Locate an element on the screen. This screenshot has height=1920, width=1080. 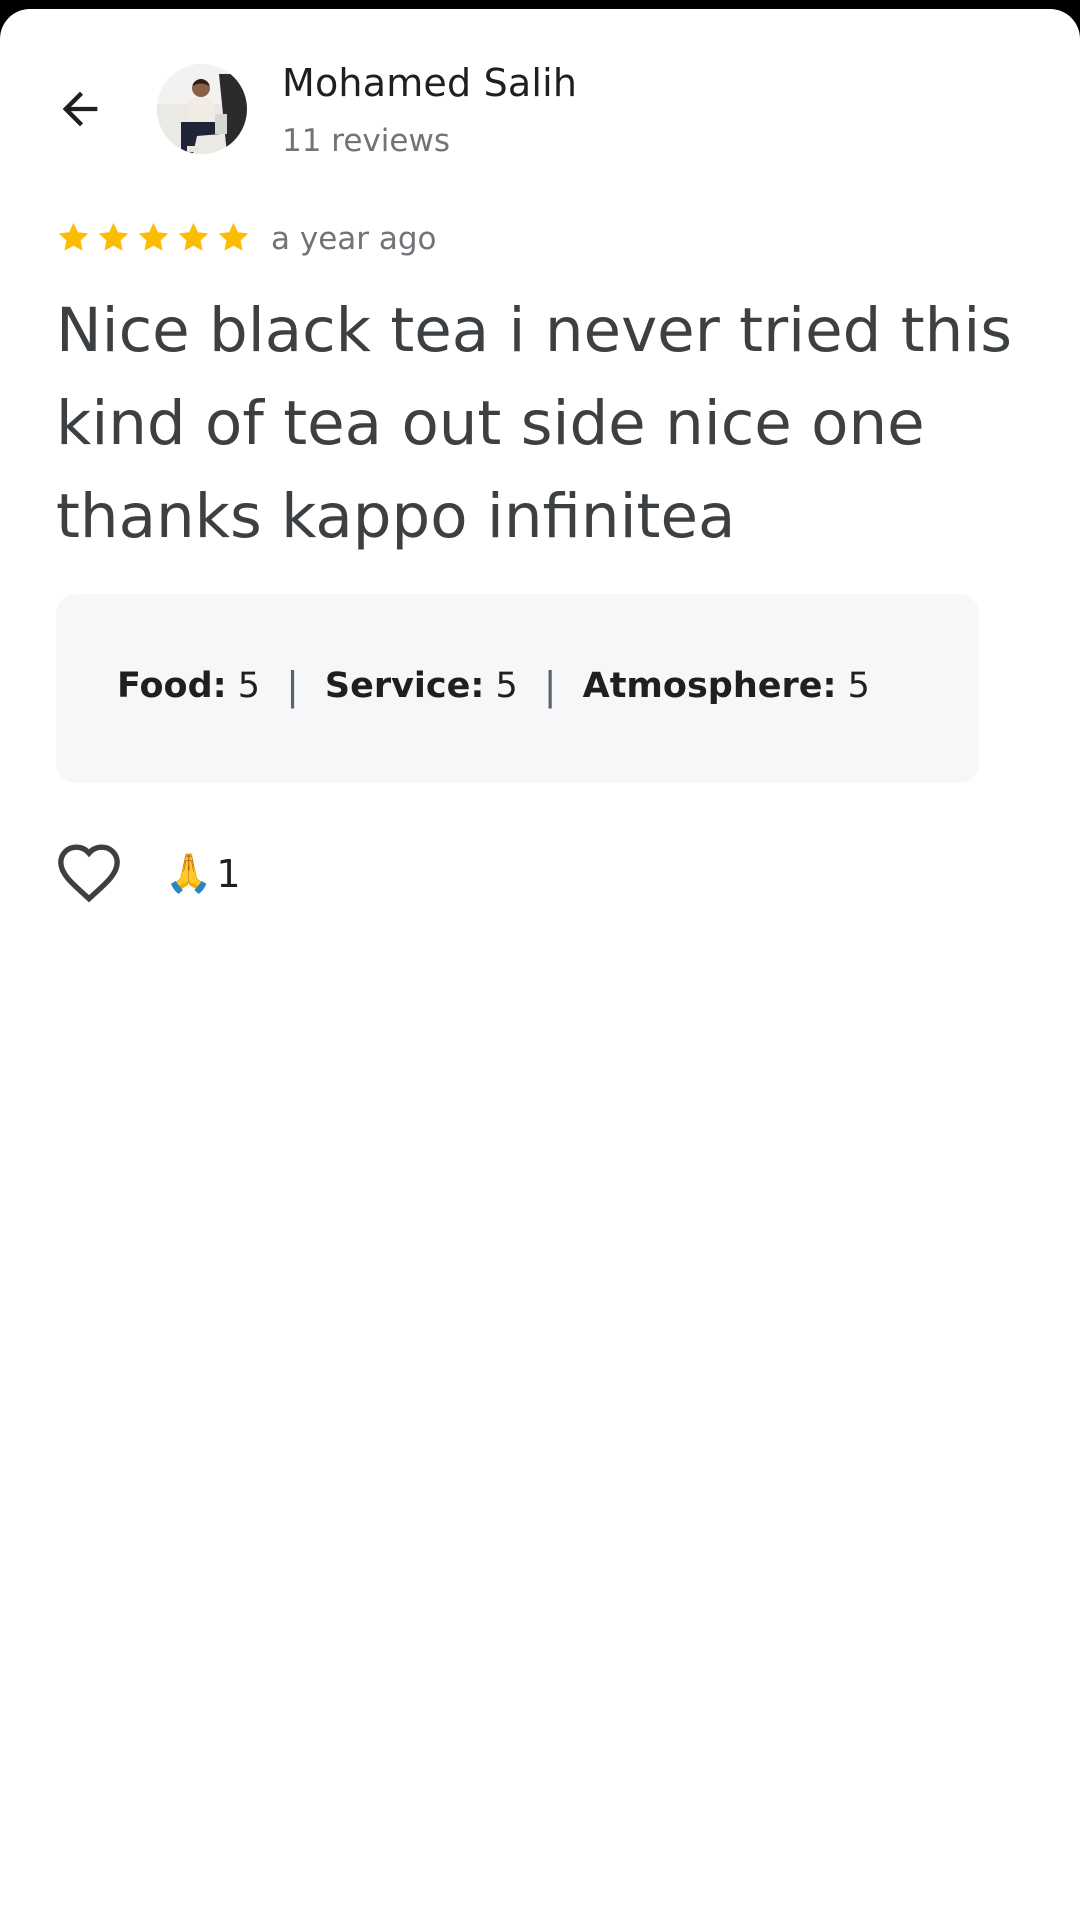
ratings-row: Food: 5 | Service: 5 | Atmosphere: 5 is located at coordinates (493, 686).